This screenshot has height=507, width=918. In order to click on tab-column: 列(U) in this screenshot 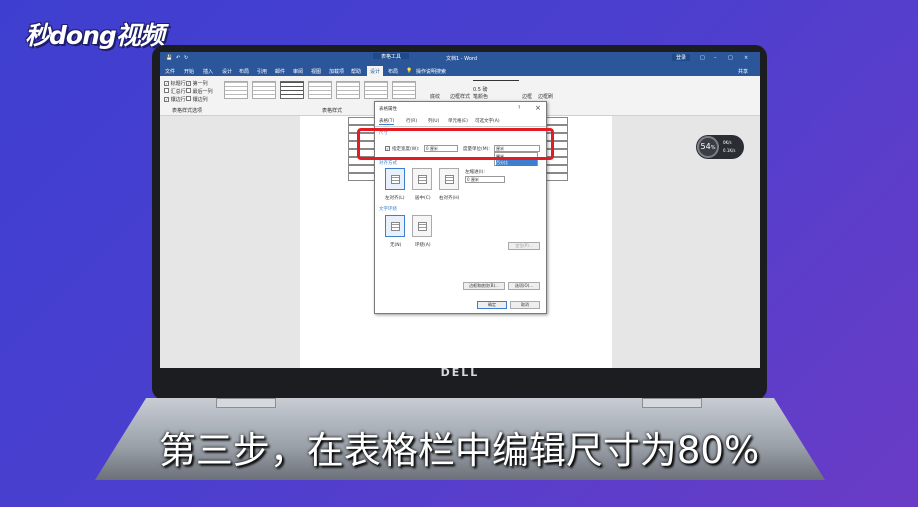, I will do `click(433, 121)`.